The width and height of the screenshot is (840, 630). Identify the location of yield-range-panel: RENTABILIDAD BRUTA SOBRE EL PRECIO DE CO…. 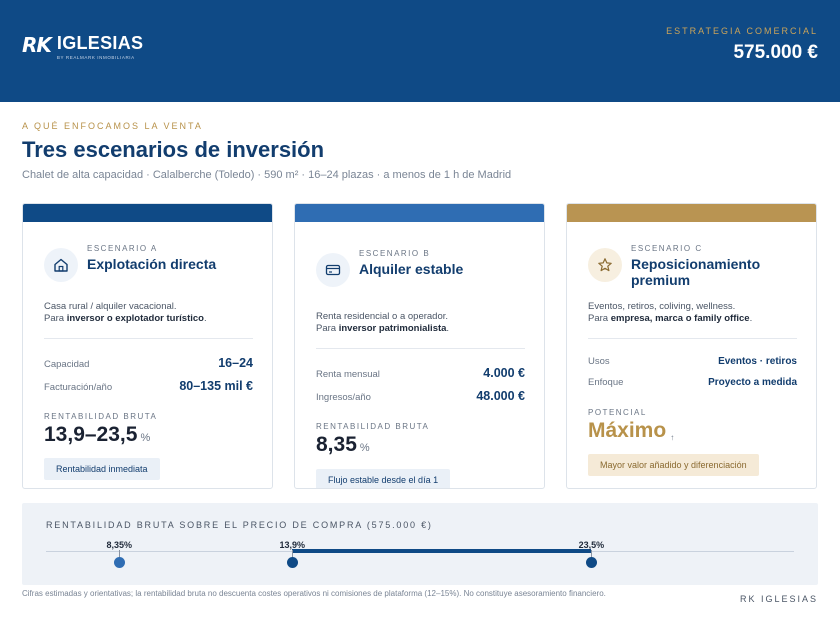
(420, 544).